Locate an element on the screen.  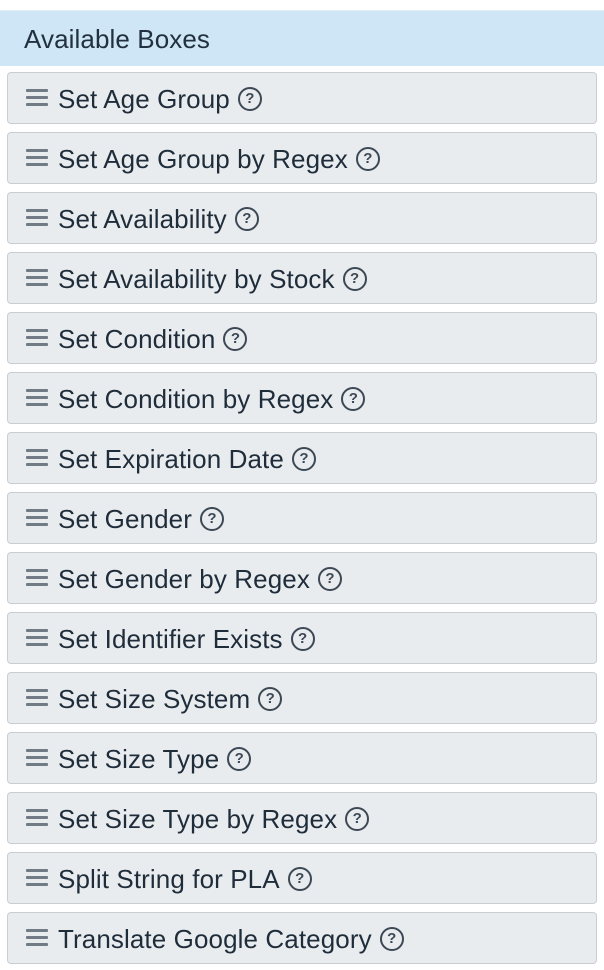
available-box-item: Set Age Group? is located at coordinates (302, 98).